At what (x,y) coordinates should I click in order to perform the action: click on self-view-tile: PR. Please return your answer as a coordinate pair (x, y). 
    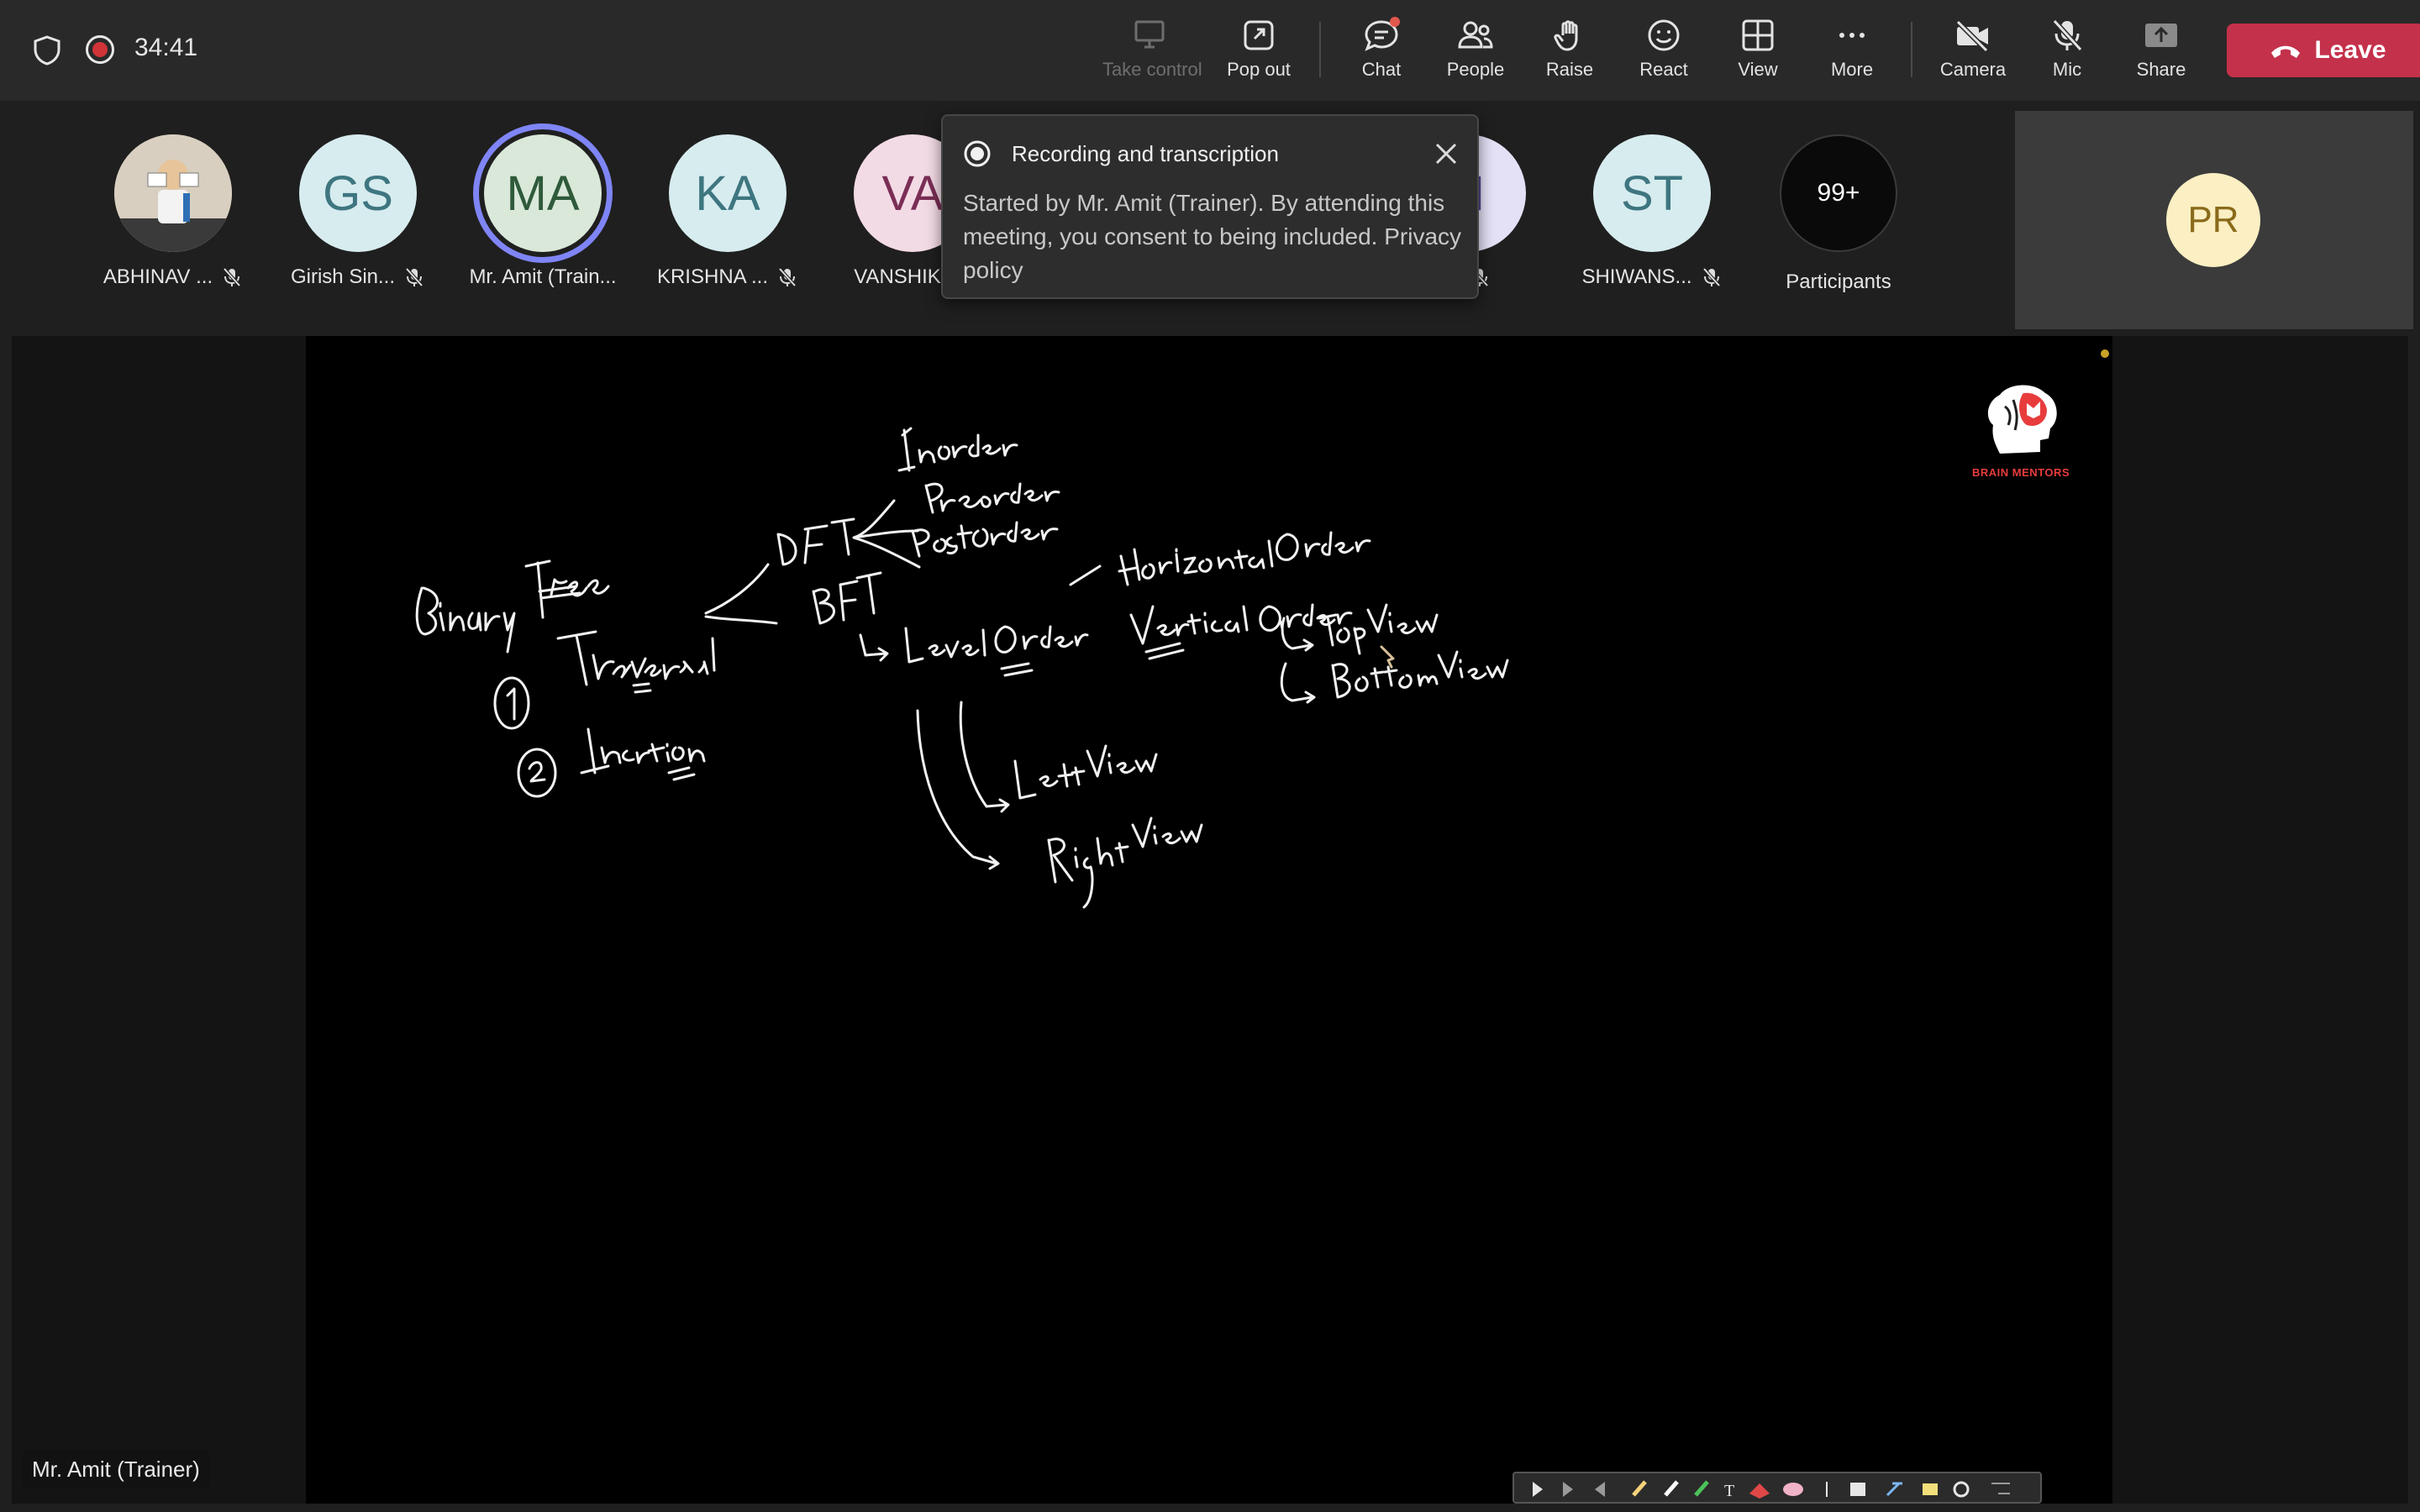
    Looking at the image, I should click on (2214, 220).